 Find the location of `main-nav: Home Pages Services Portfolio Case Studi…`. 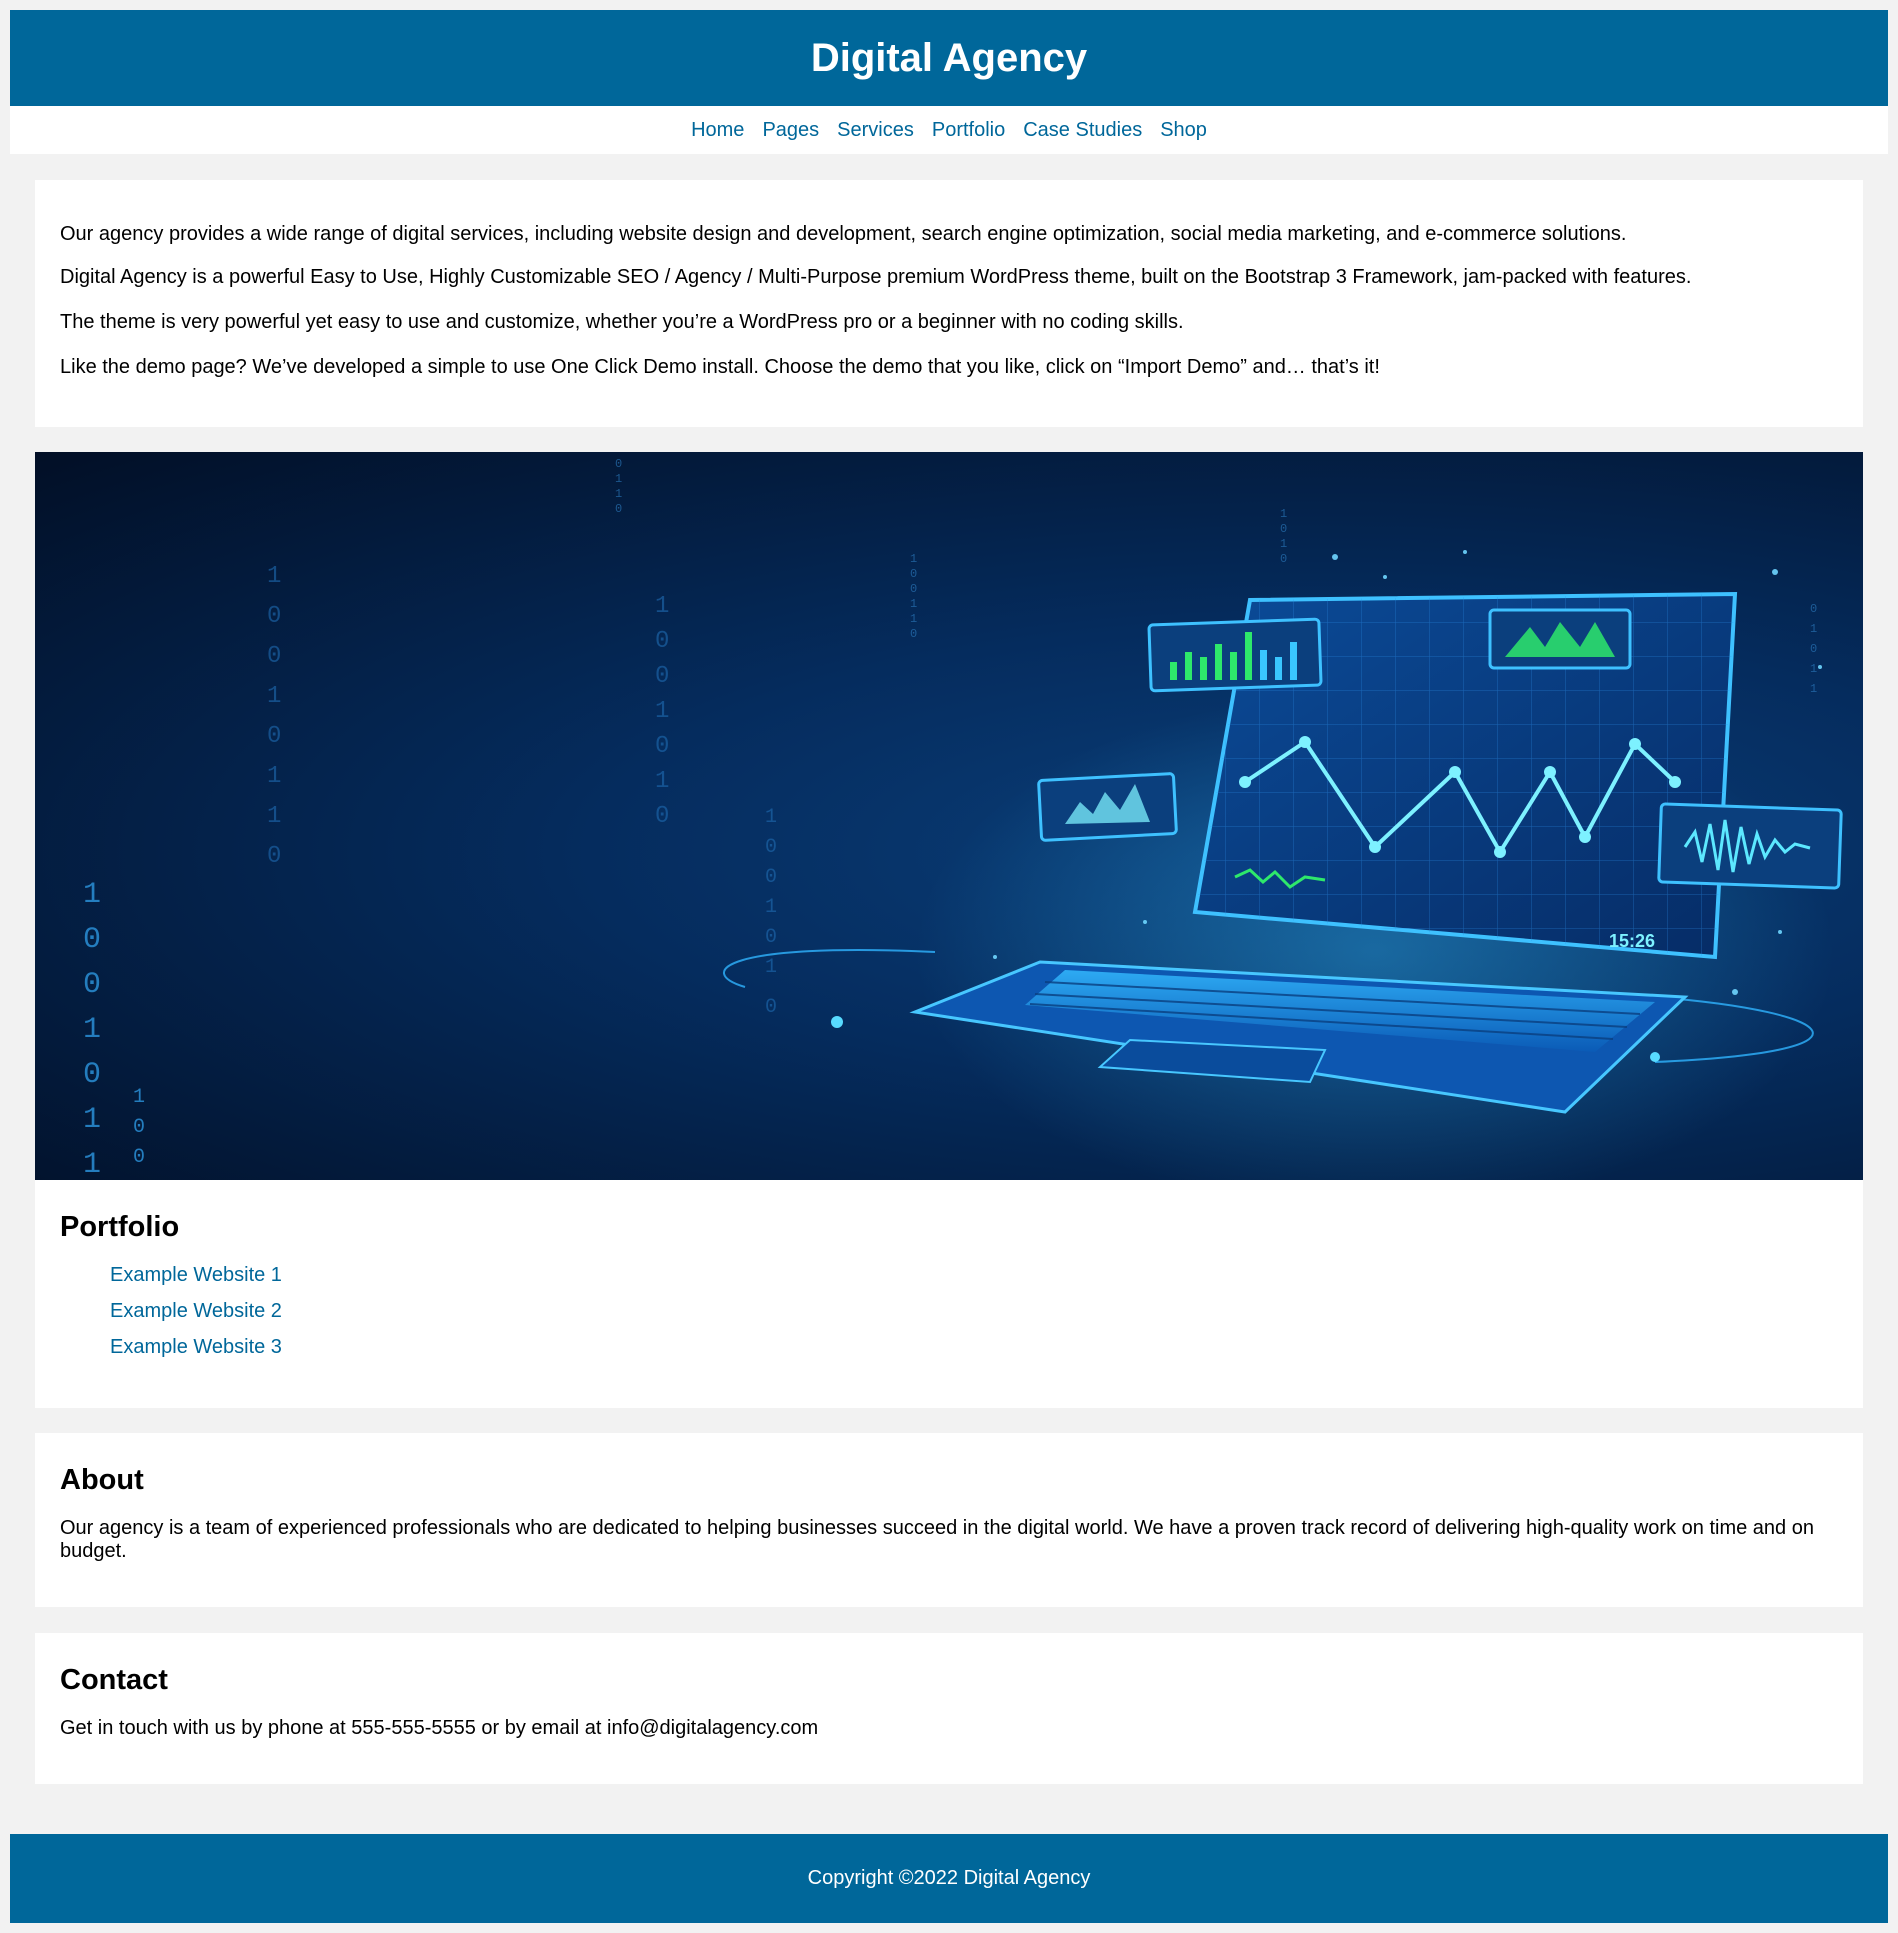

main-nav: Home Pages Services Portfolio Case Studi… is located at coordinates (949, 130).